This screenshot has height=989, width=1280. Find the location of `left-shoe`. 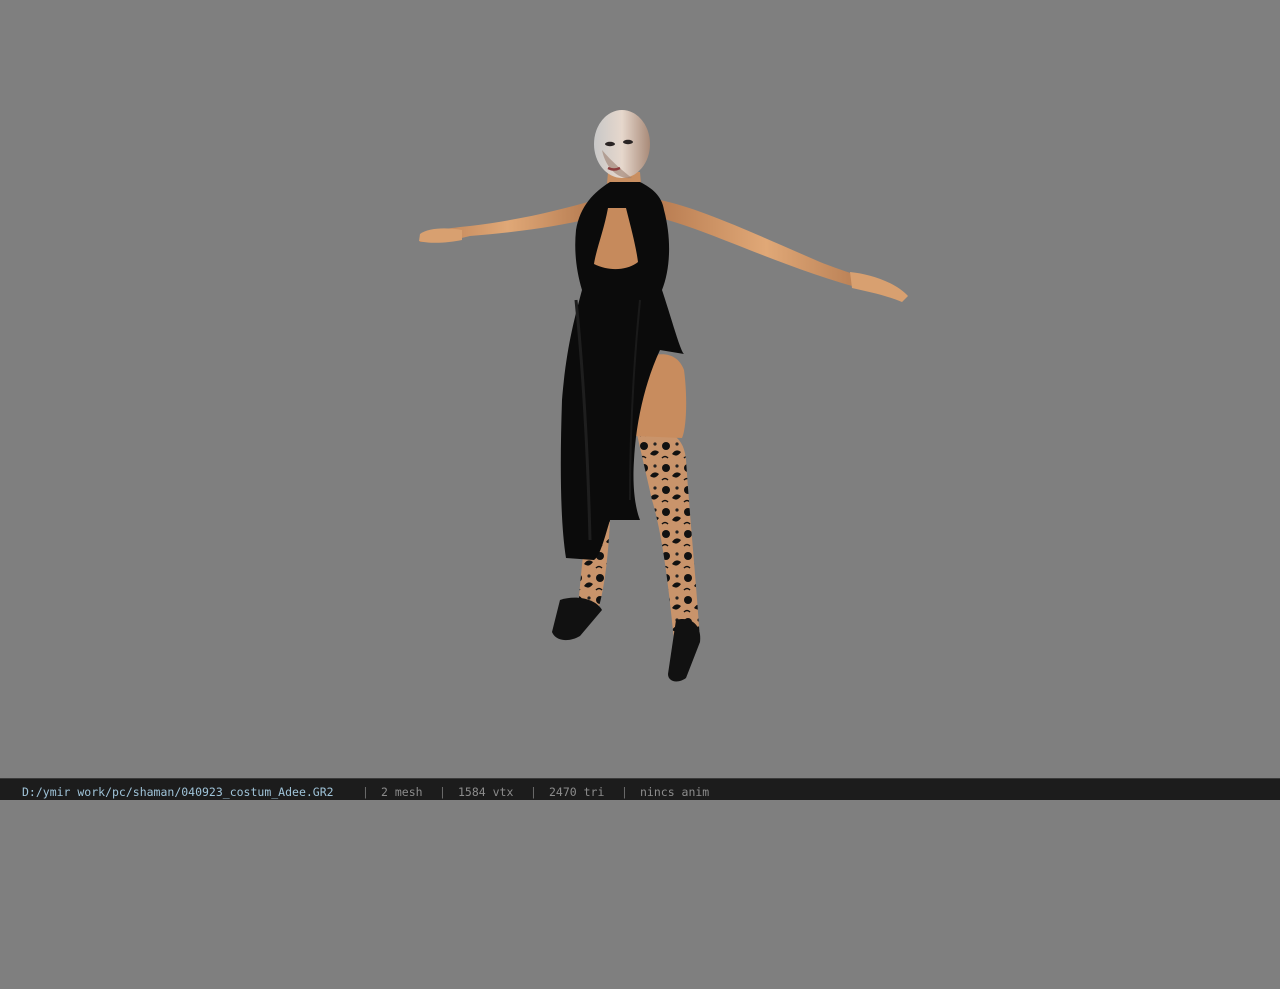

left-shoe is located at coordinates (577, 619).